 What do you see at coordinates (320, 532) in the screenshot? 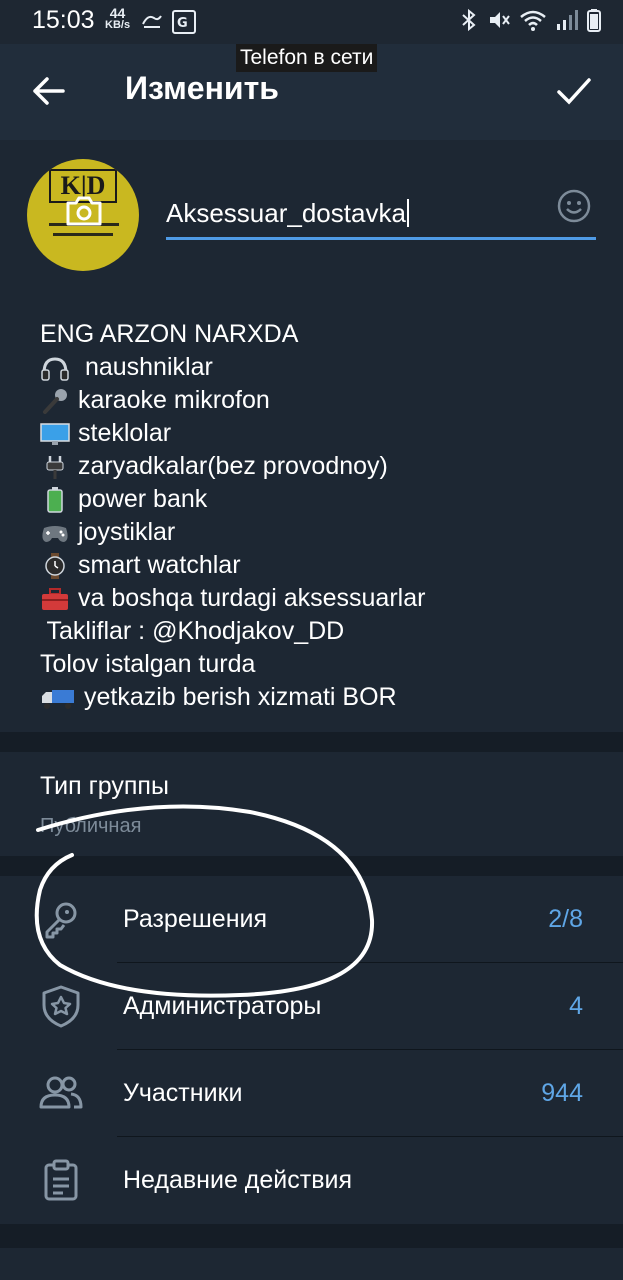
I see `description-line: joystiklar` at bounding box center [320, 532].